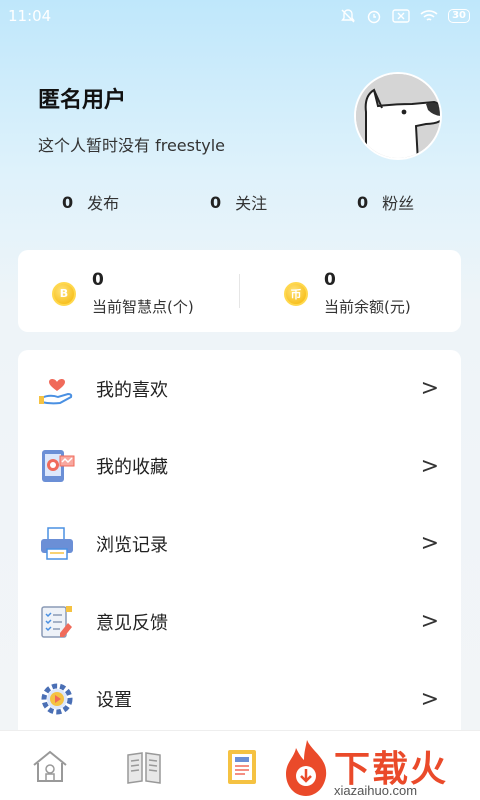 The width and height of the screenshot is (480, 800). I want to click on user-bio: 这个人暂时没有 freestyle, so click(132, 145).